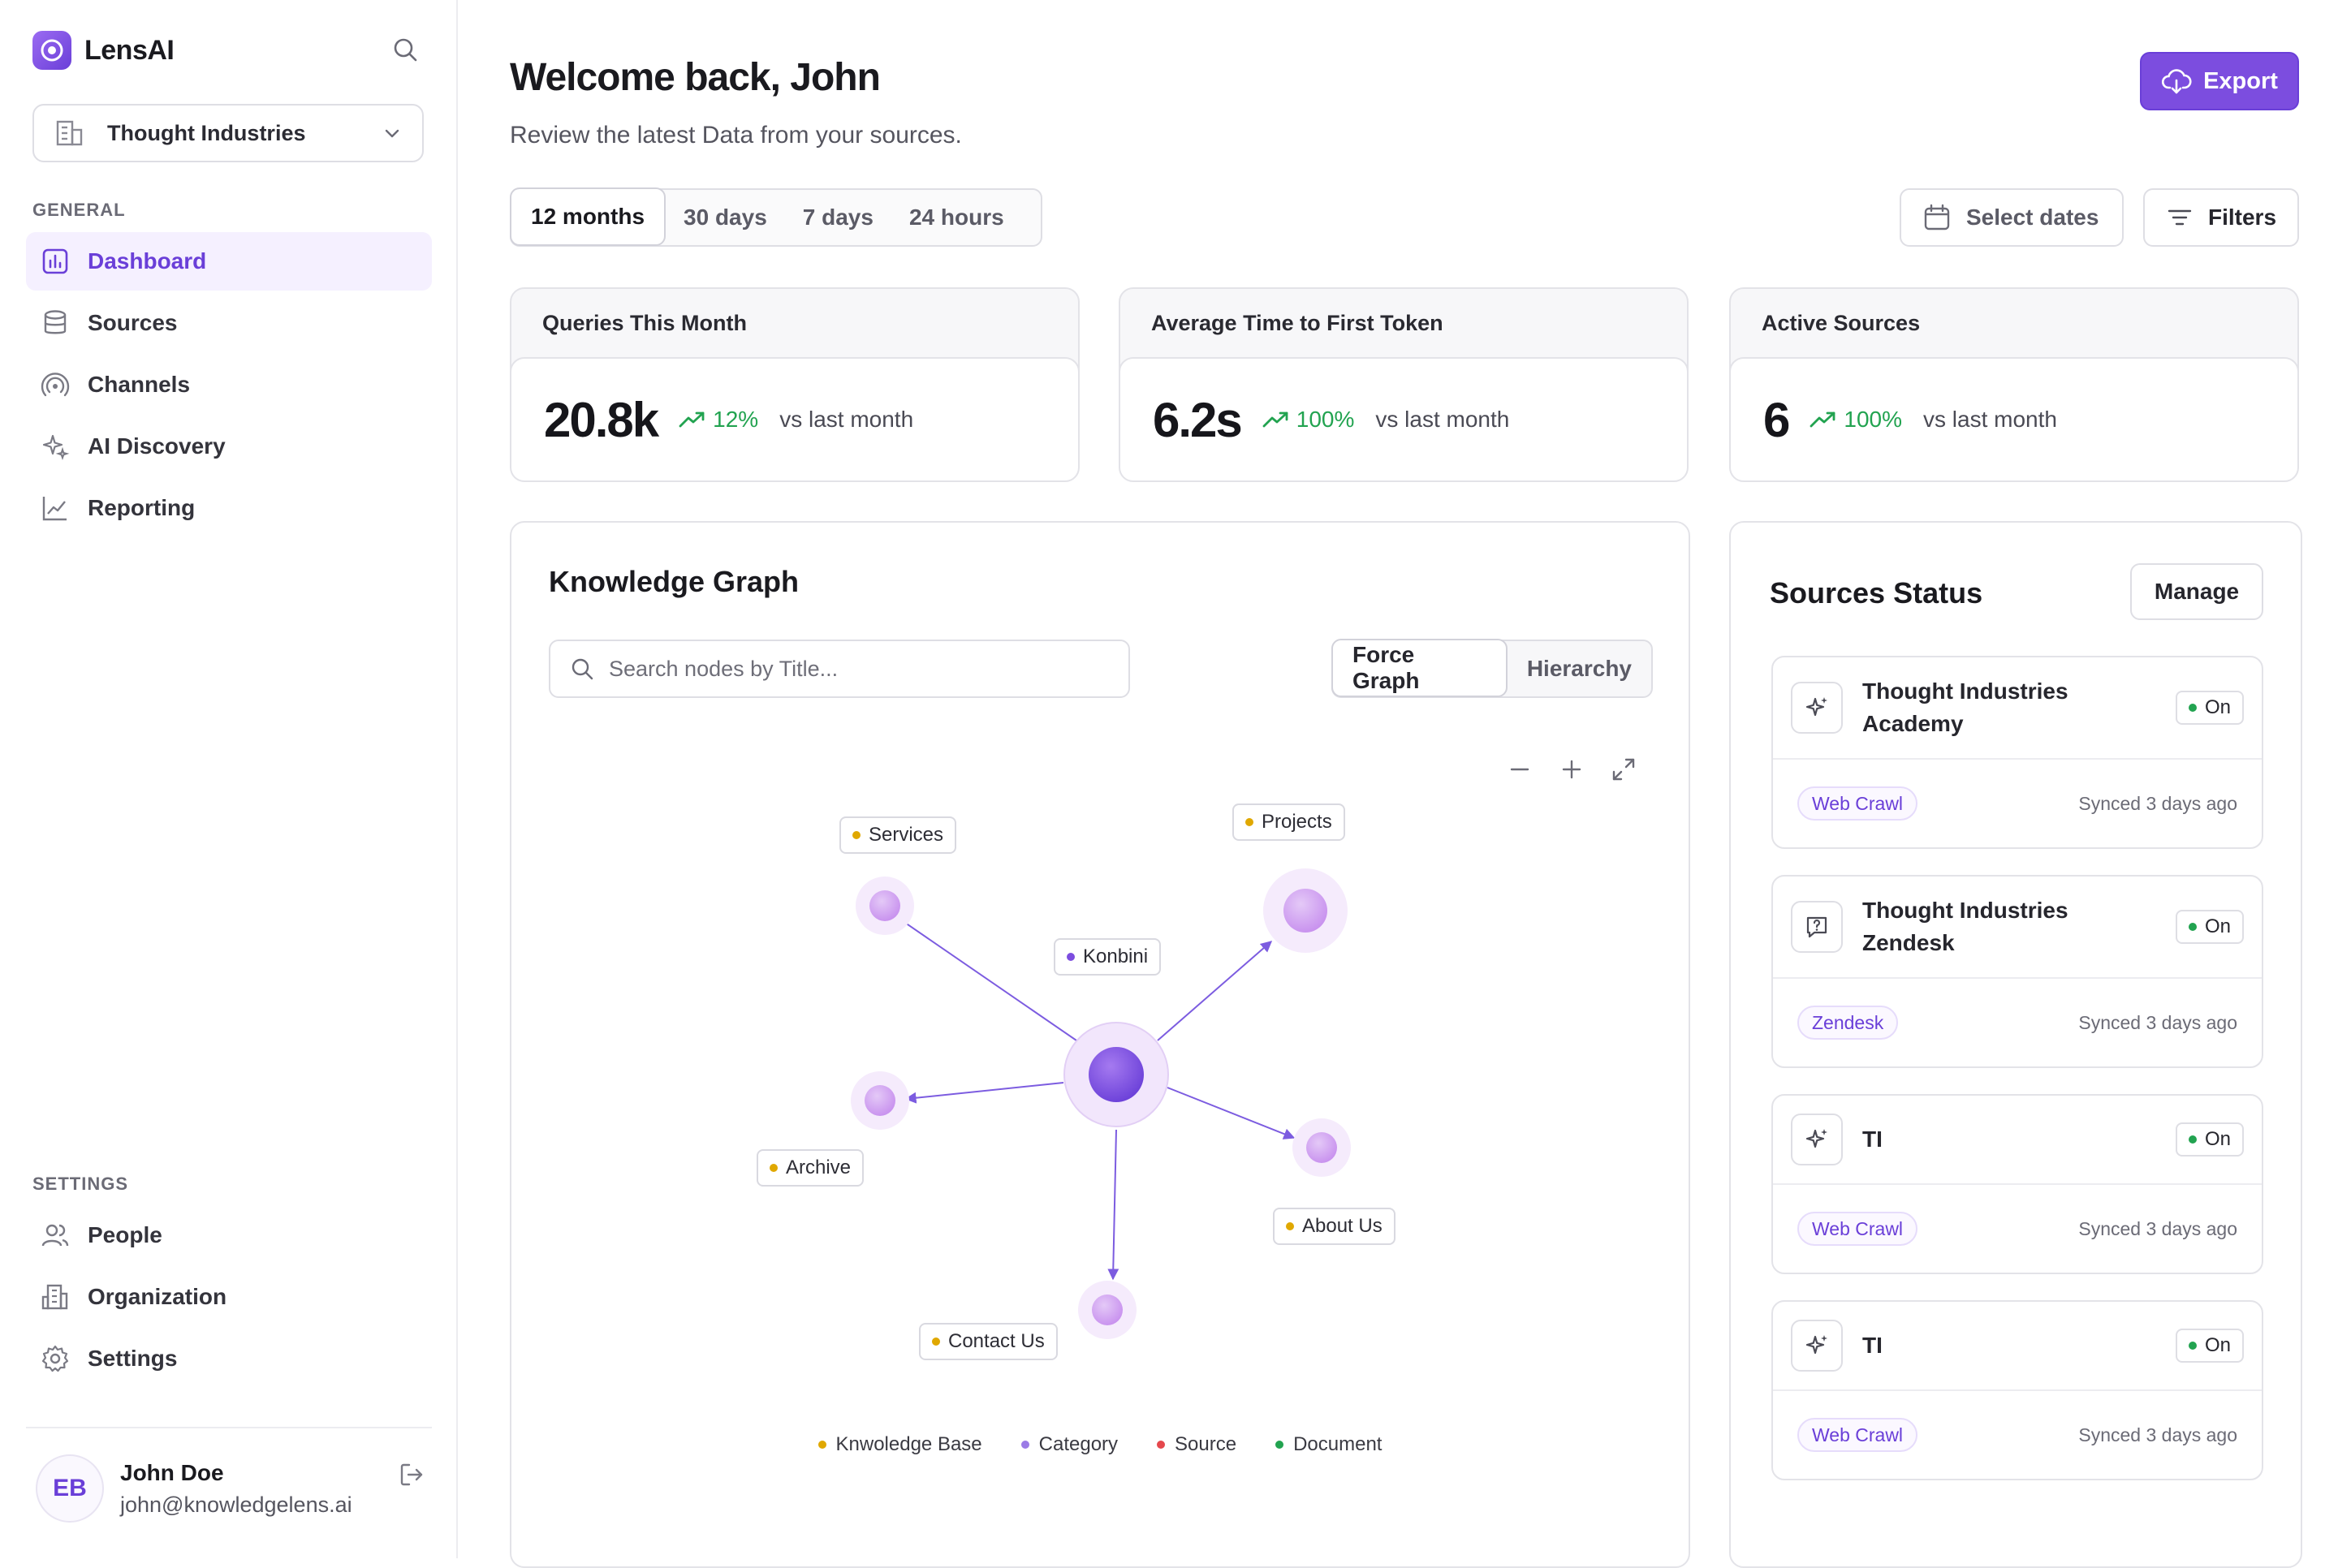 This screenshot has height=1568, width=2338. Describe the element at coordinates (1071, 957) in the screenshot. I see `category-dot` at that location.